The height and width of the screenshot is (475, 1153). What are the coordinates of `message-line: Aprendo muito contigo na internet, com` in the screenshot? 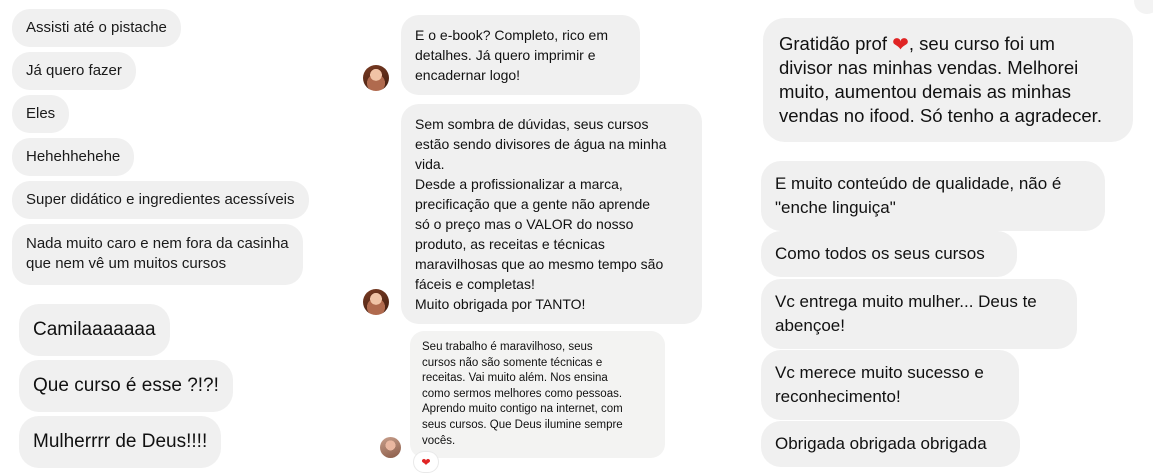 It's located at (522, 409).